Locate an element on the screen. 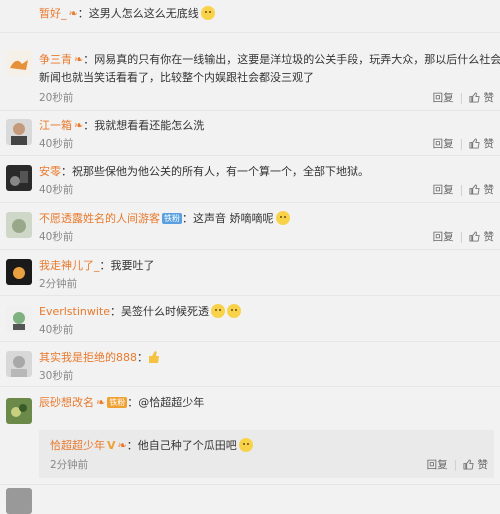 The width and height of the screenshot is (500, 514). comment-line: 江一箱 ❧：我就想看看还能怎么洗 is located at coordinates (121, 126).